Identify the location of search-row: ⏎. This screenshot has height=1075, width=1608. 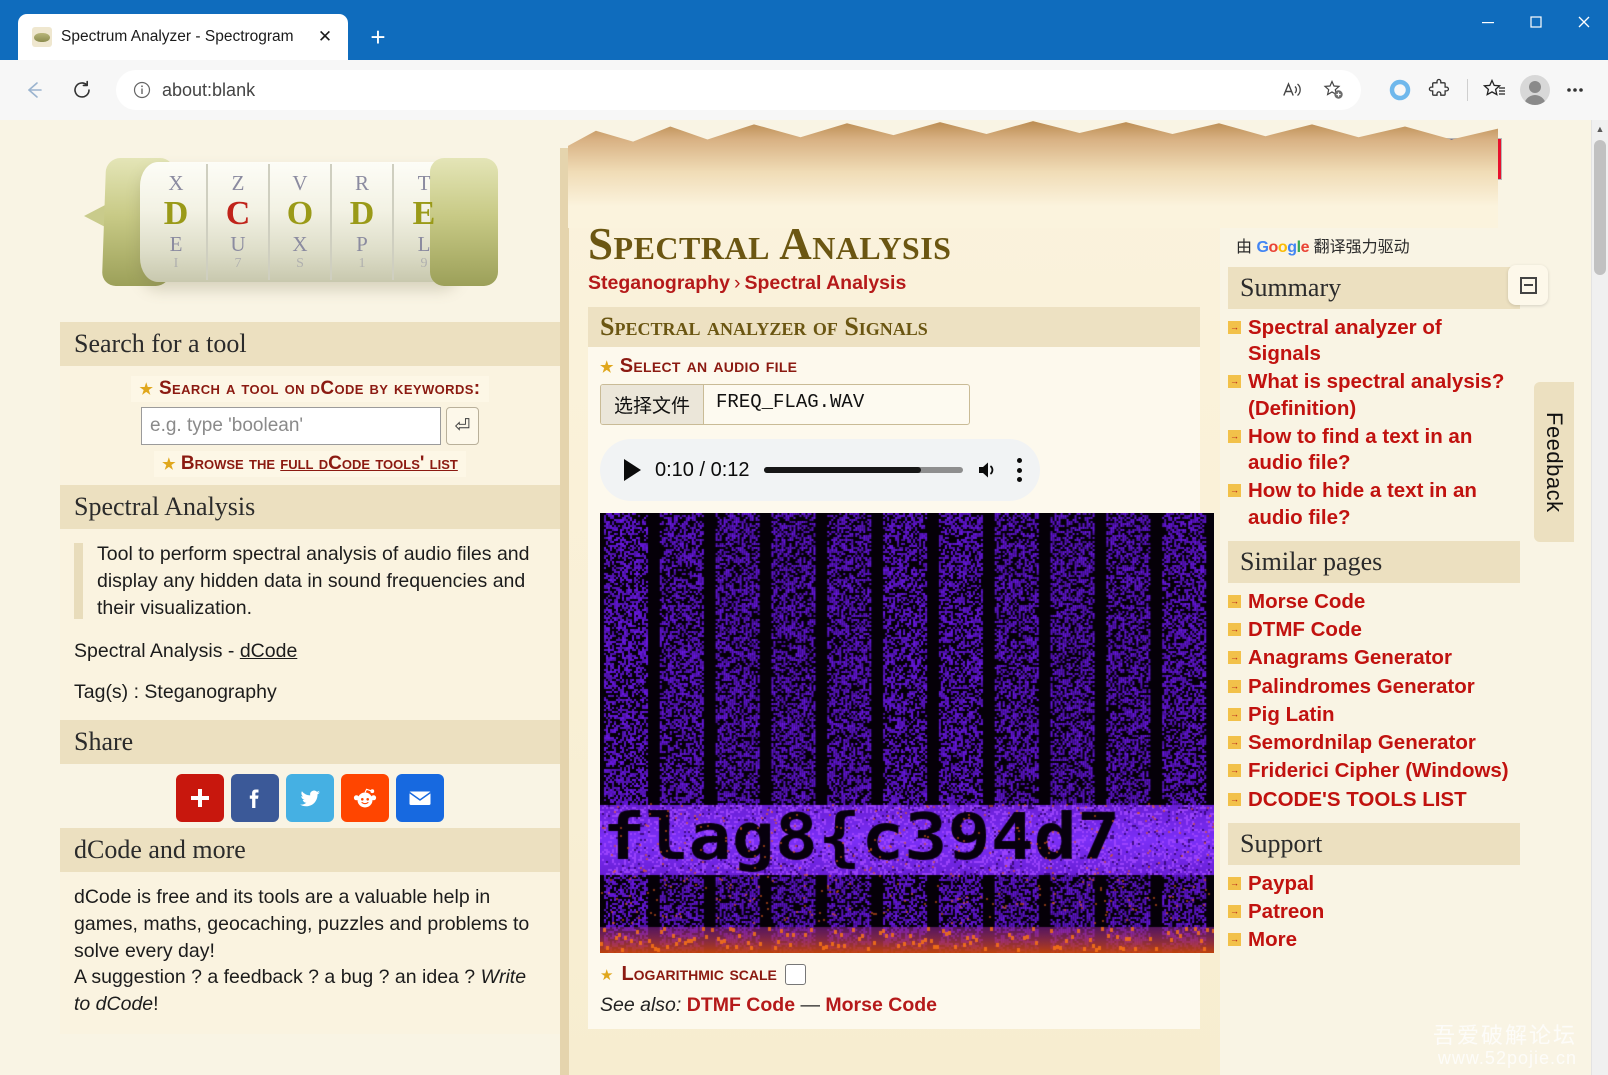
(310, 426).